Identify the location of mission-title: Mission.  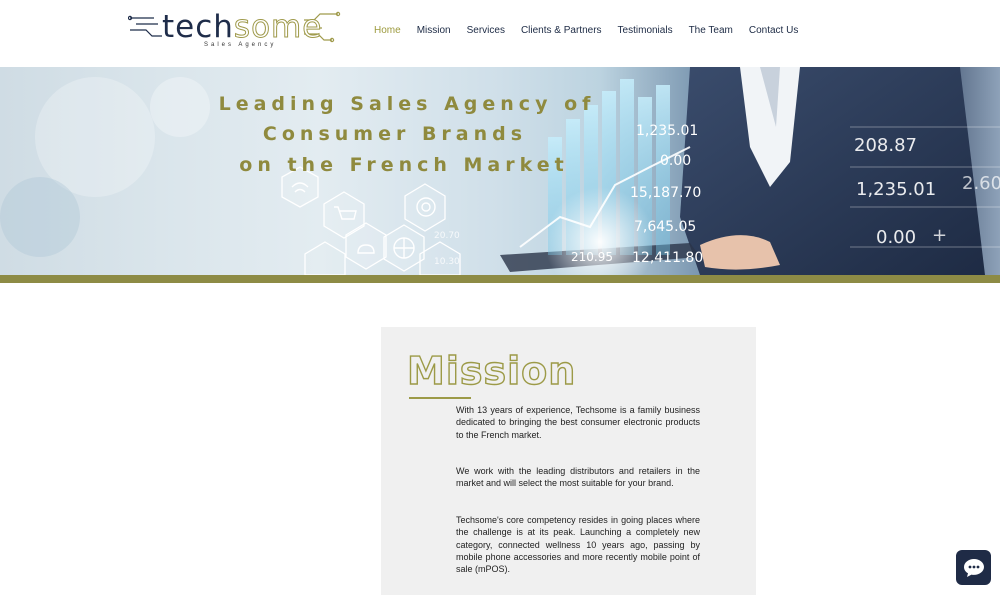
(491, 370).